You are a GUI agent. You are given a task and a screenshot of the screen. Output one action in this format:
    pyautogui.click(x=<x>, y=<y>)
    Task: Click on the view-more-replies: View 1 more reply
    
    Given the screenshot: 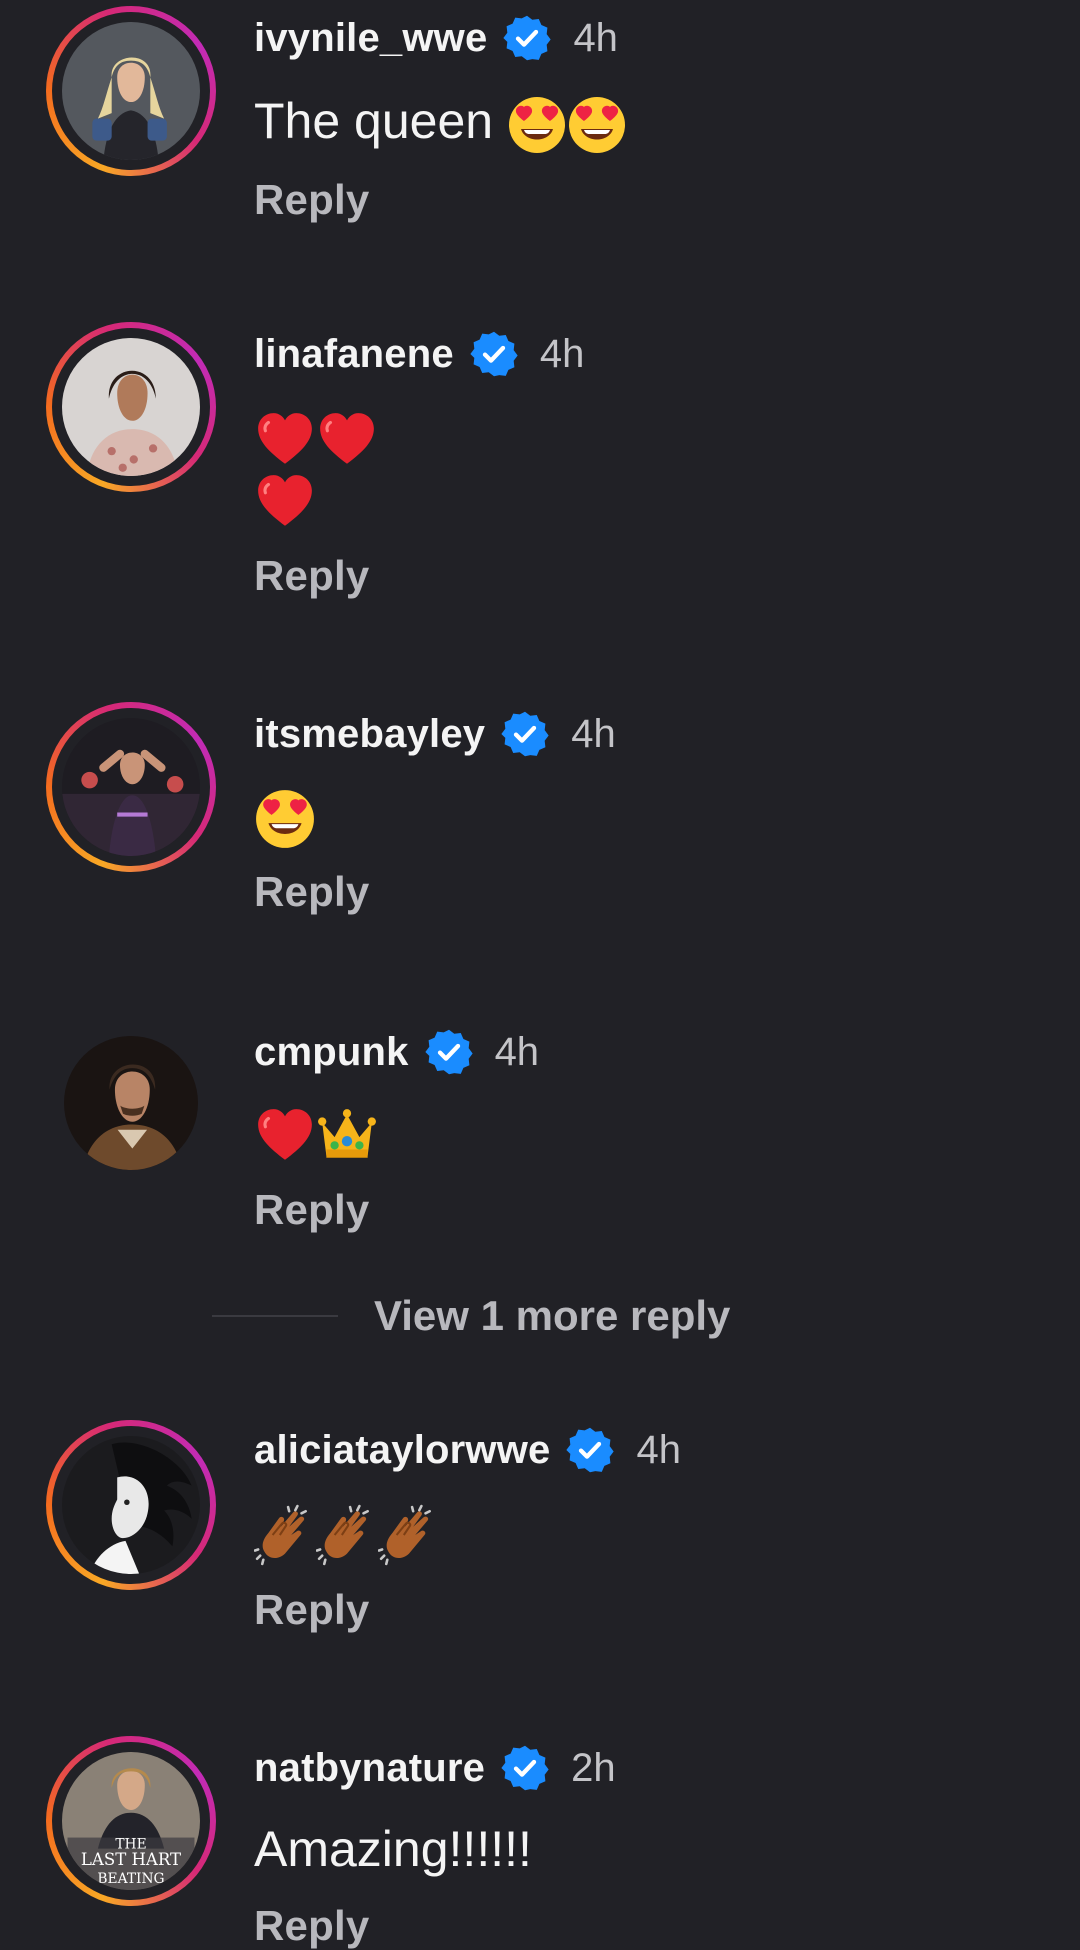 What is the action you would take?
    pyautogui.click(x=471, y=1316)
    